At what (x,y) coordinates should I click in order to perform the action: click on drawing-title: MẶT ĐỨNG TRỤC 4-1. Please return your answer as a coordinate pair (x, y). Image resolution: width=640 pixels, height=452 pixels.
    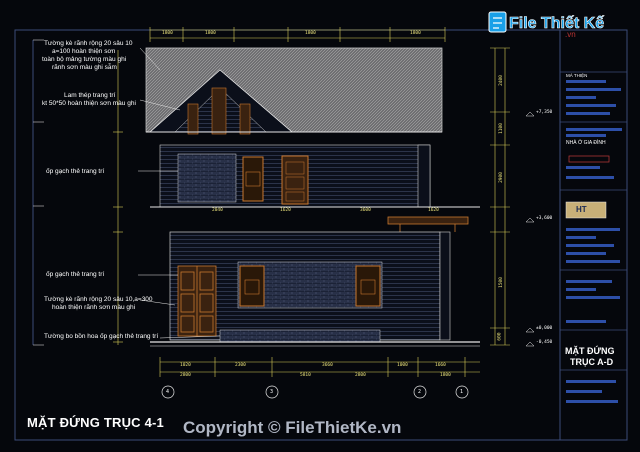
    Looking at the image, I should click on (95, 422).